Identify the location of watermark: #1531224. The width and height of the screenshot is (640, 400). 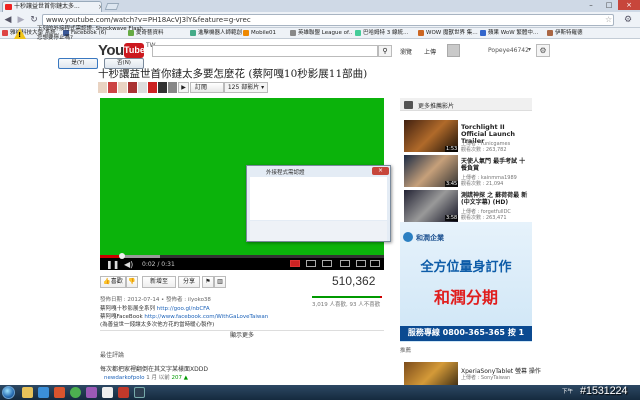
(604, 391).